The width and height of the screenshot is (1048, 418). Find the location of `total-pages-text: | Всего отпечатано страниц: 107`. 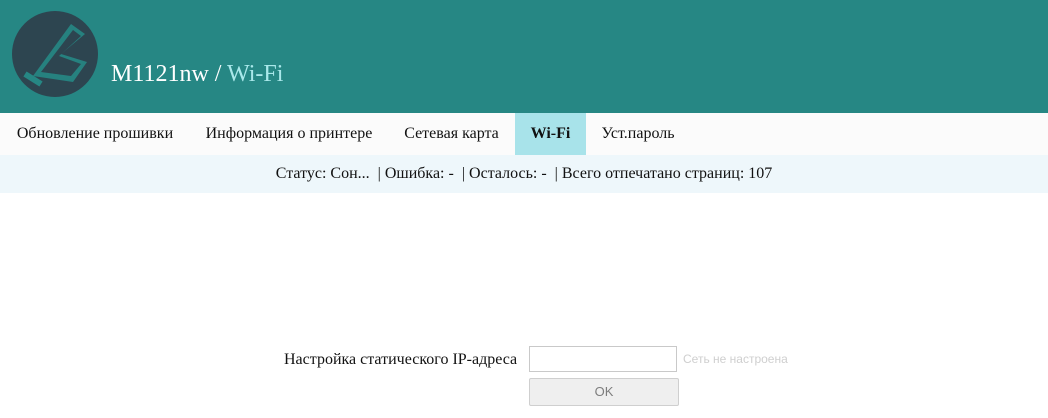

total-pages-text: | Всего отпечатано страниц: 107 is located at coordinates (663, 173).